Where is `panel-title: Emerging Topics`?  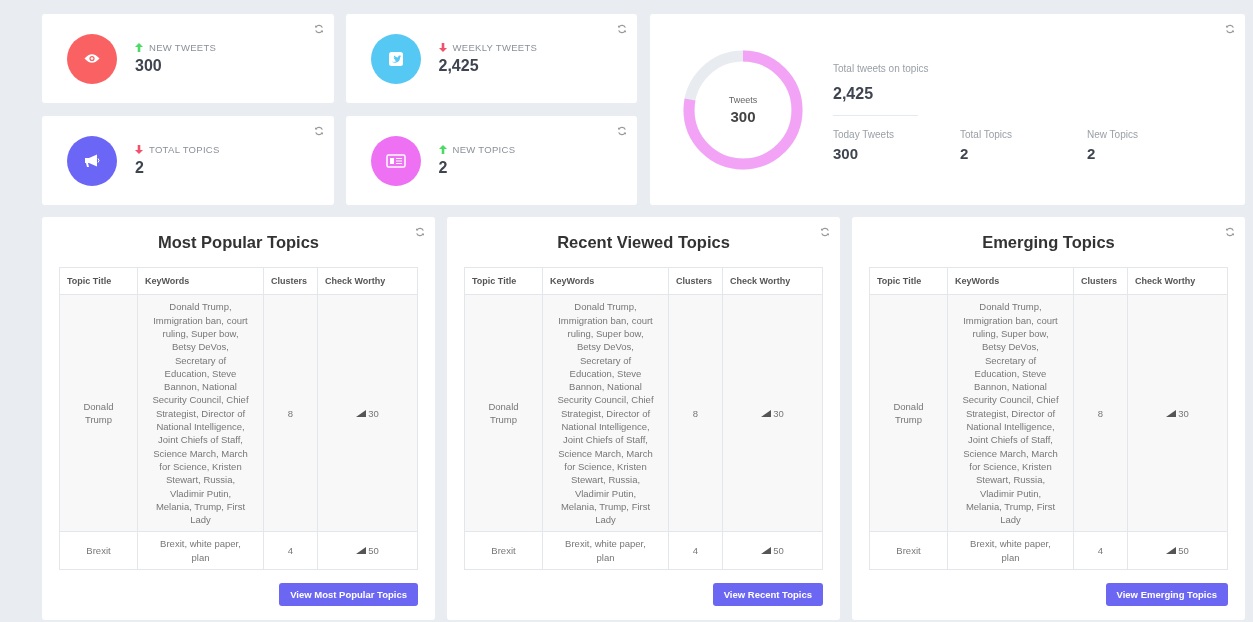
panel-title: Emerging Topics is located at coordinates (1048, 242).